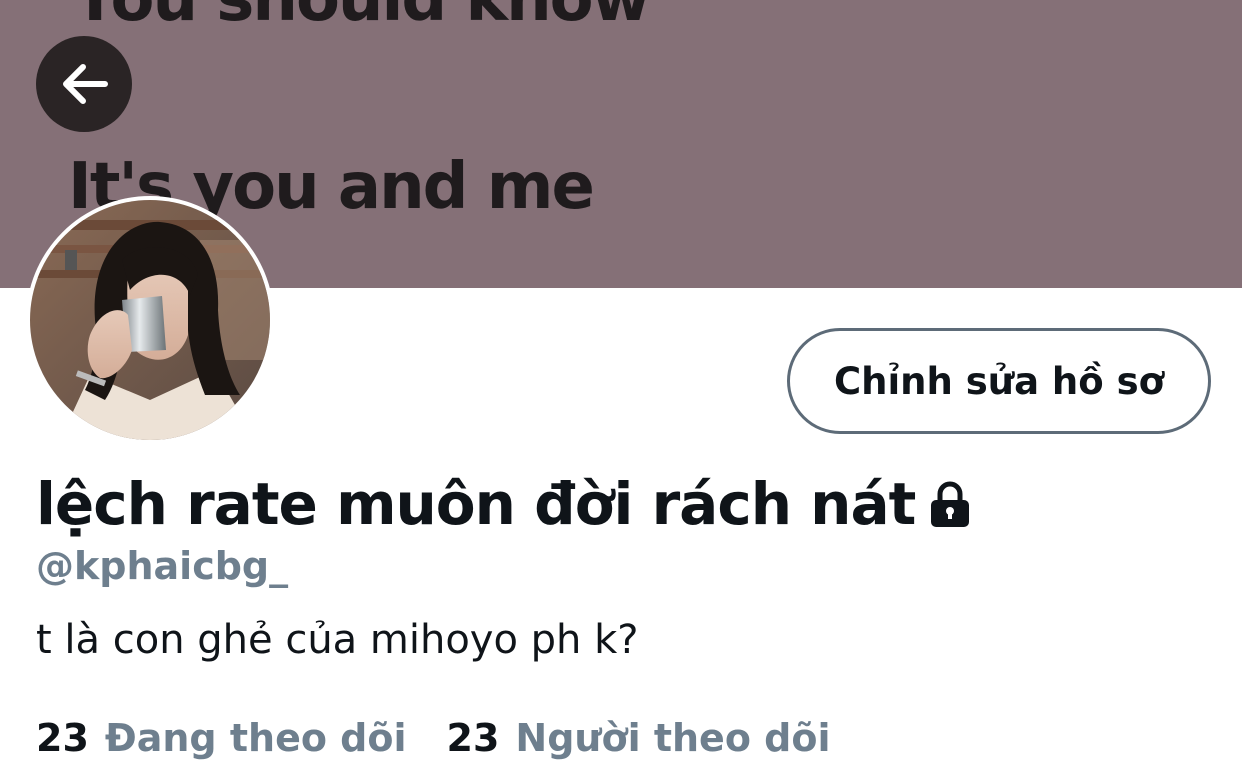  Describe the element at coordinates (255, 738) in the screenshot. I see `following-label: Đang theo dõi` at that location.